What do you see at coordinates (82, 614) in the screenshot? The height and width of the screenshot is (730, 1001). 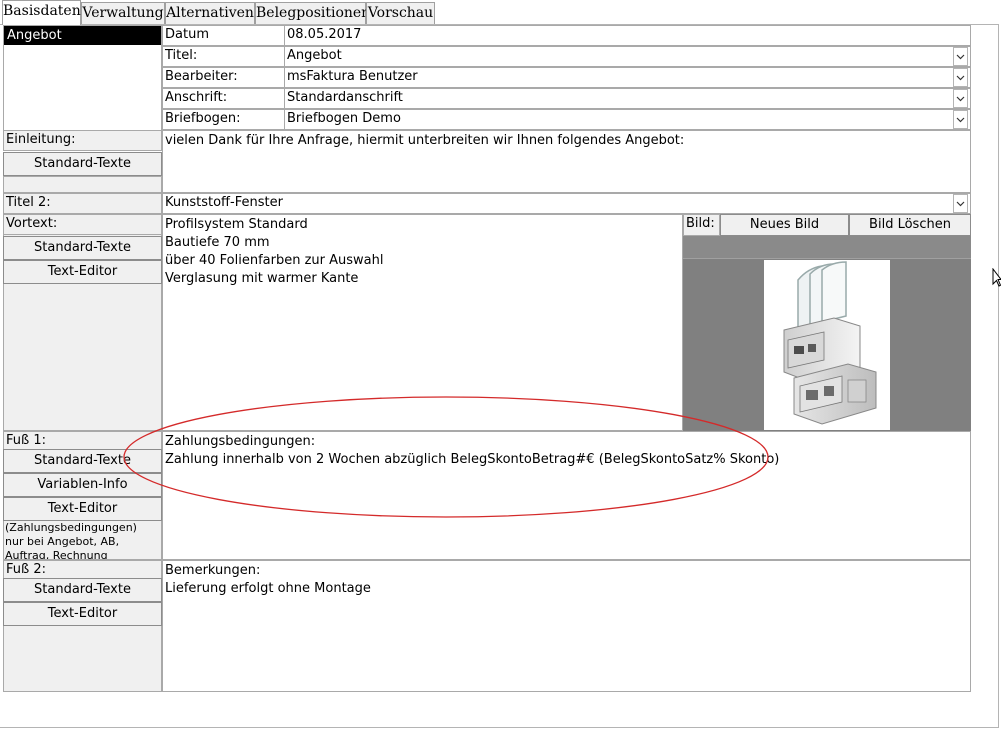 I see `fuss2-text-editor-button: Text-Editor` at bounding box center [82, 614].